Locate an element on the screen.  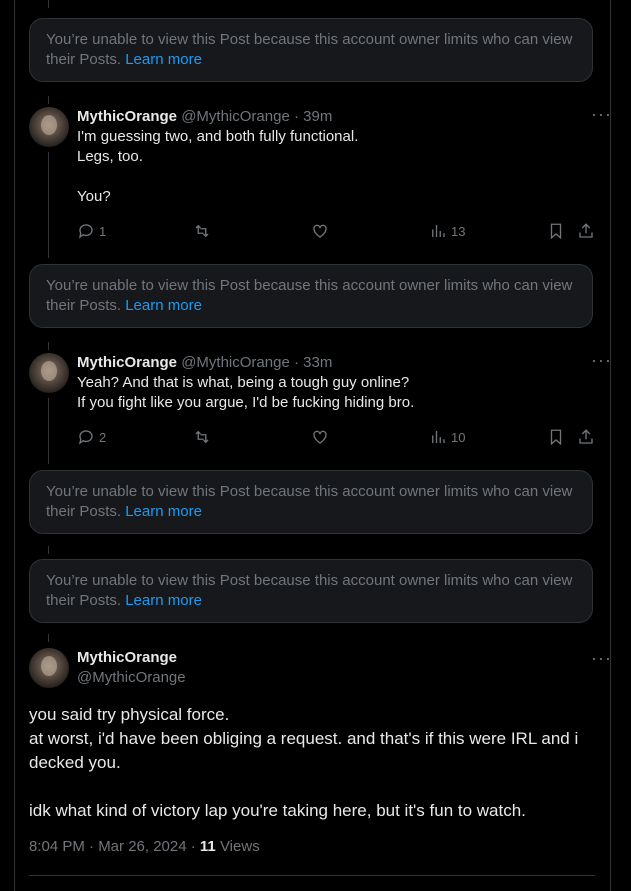
reply-button: 1 is located at coordinates (91, 231).